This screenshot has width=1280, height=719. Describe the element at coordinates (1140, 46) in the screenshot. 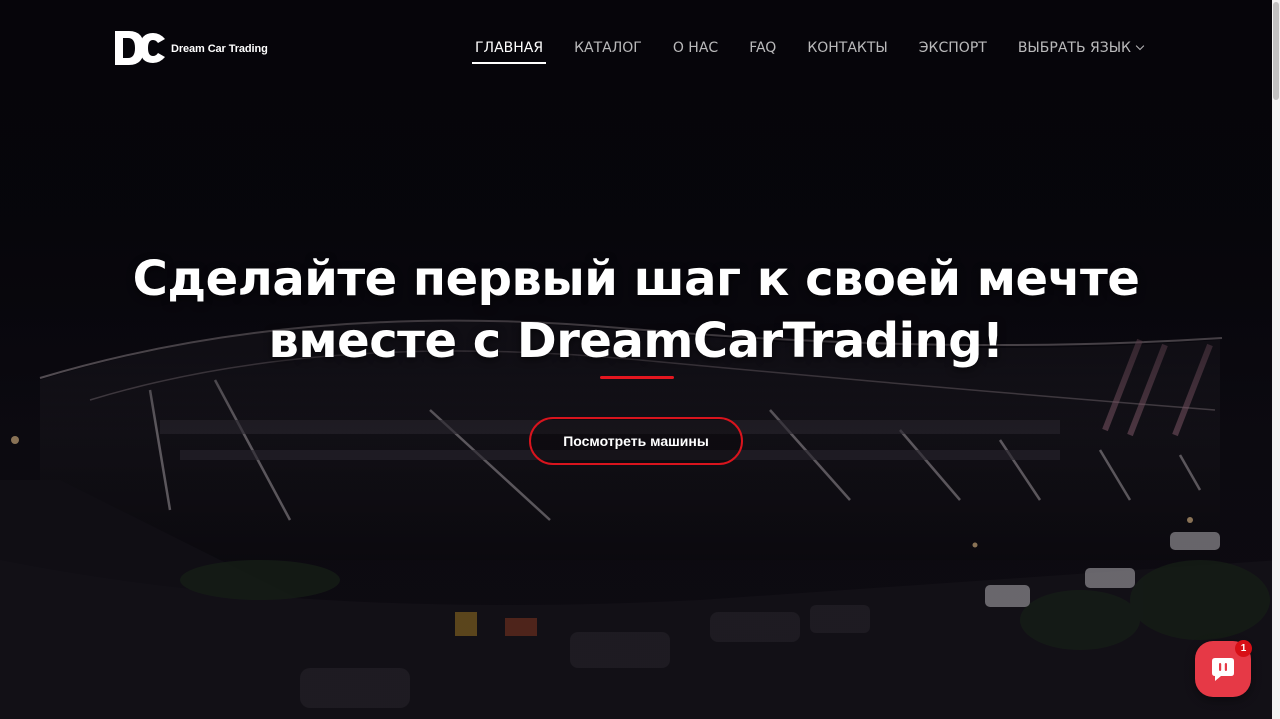

I see `chevron-down-icon` at that location.